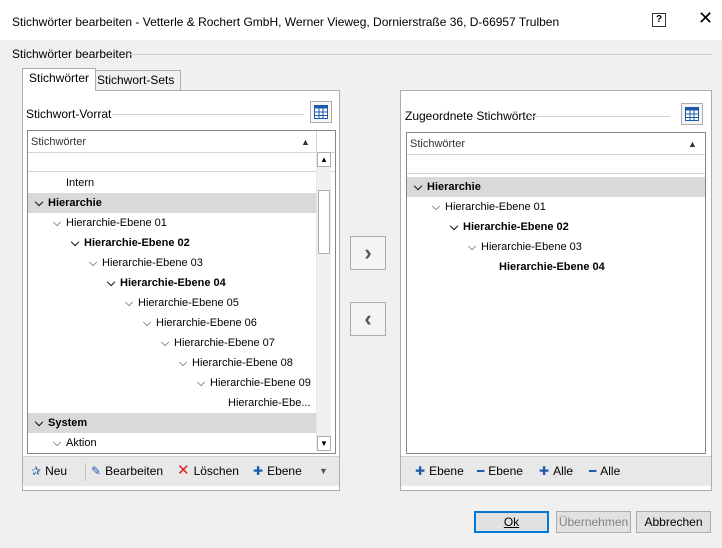 The height and width of the screenshot is (548, 722). I want to click on left-column-chooser-button, so click(321, 112).